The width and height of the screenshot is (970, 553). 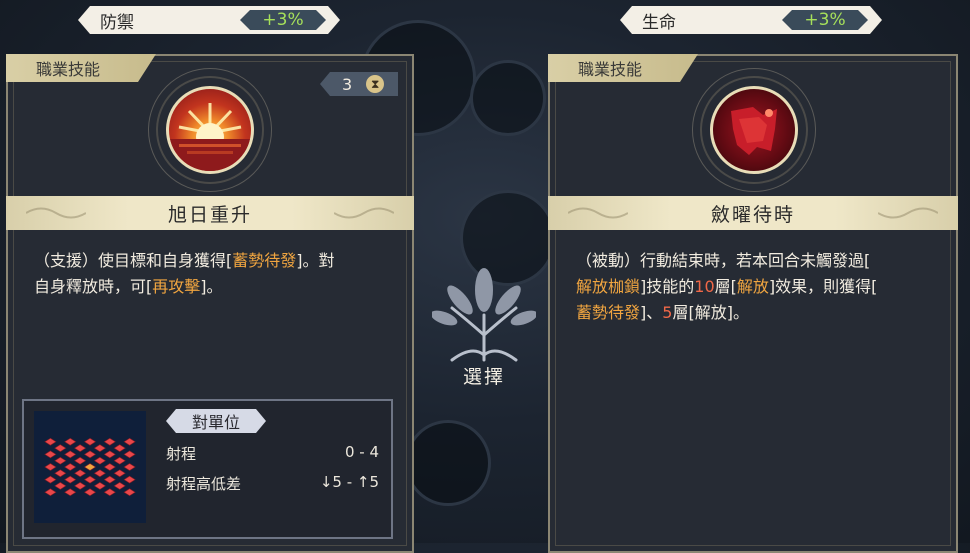 I want to click on range-row: 射程 0 - 4, so click(x=272, y=453).